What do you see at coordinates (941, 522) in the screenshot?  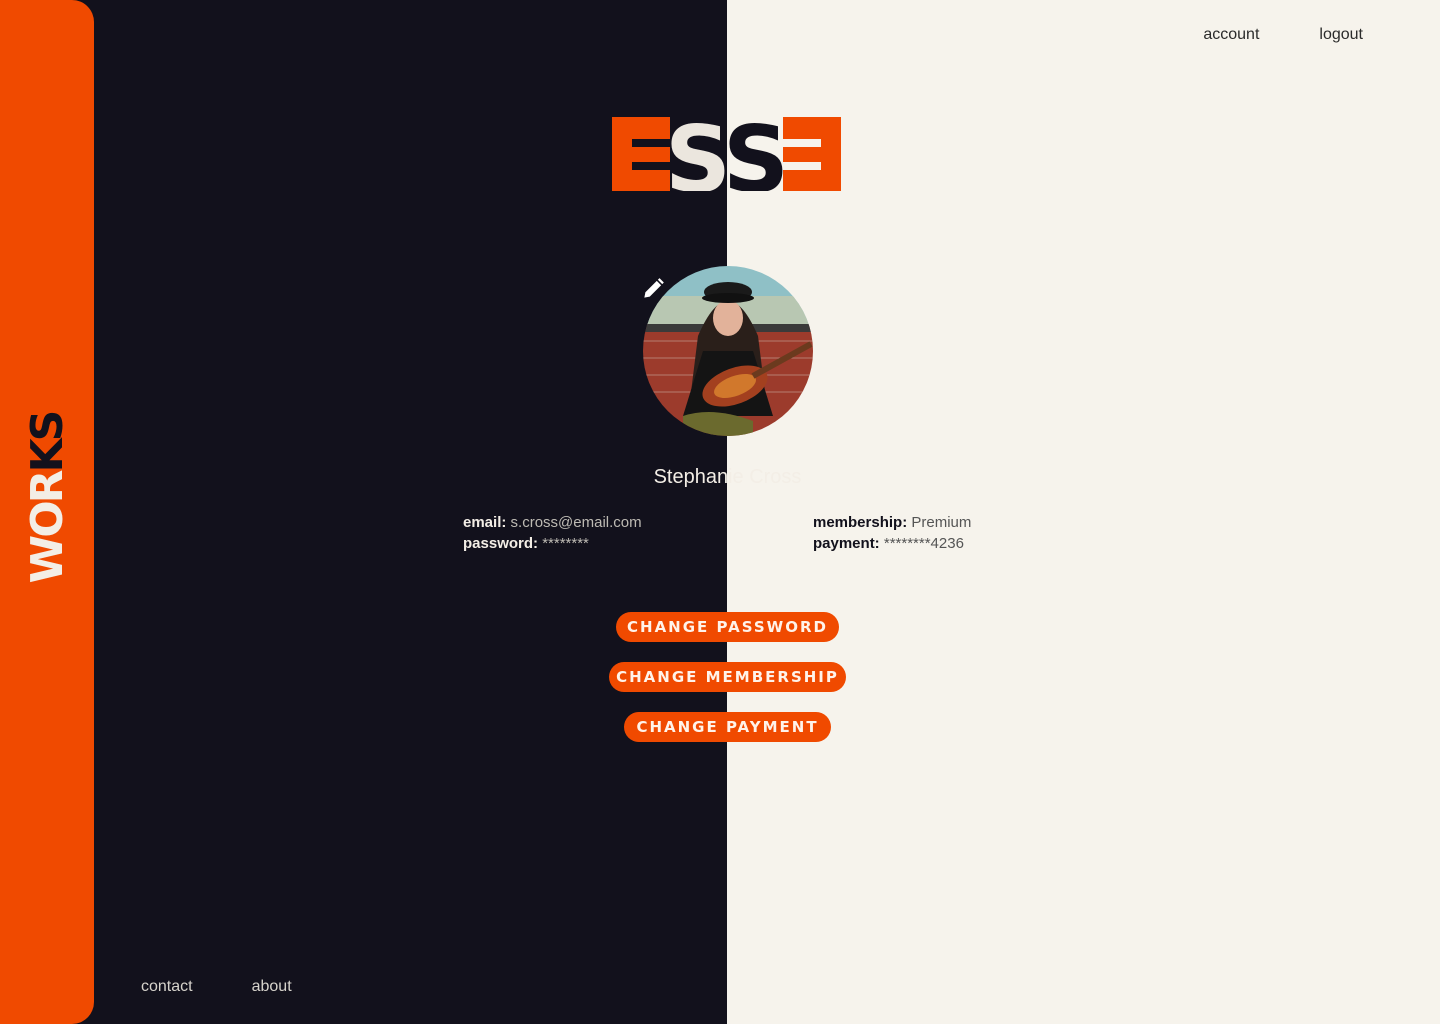 I see `membership-value: Premium` at bounding box center [941, 522].